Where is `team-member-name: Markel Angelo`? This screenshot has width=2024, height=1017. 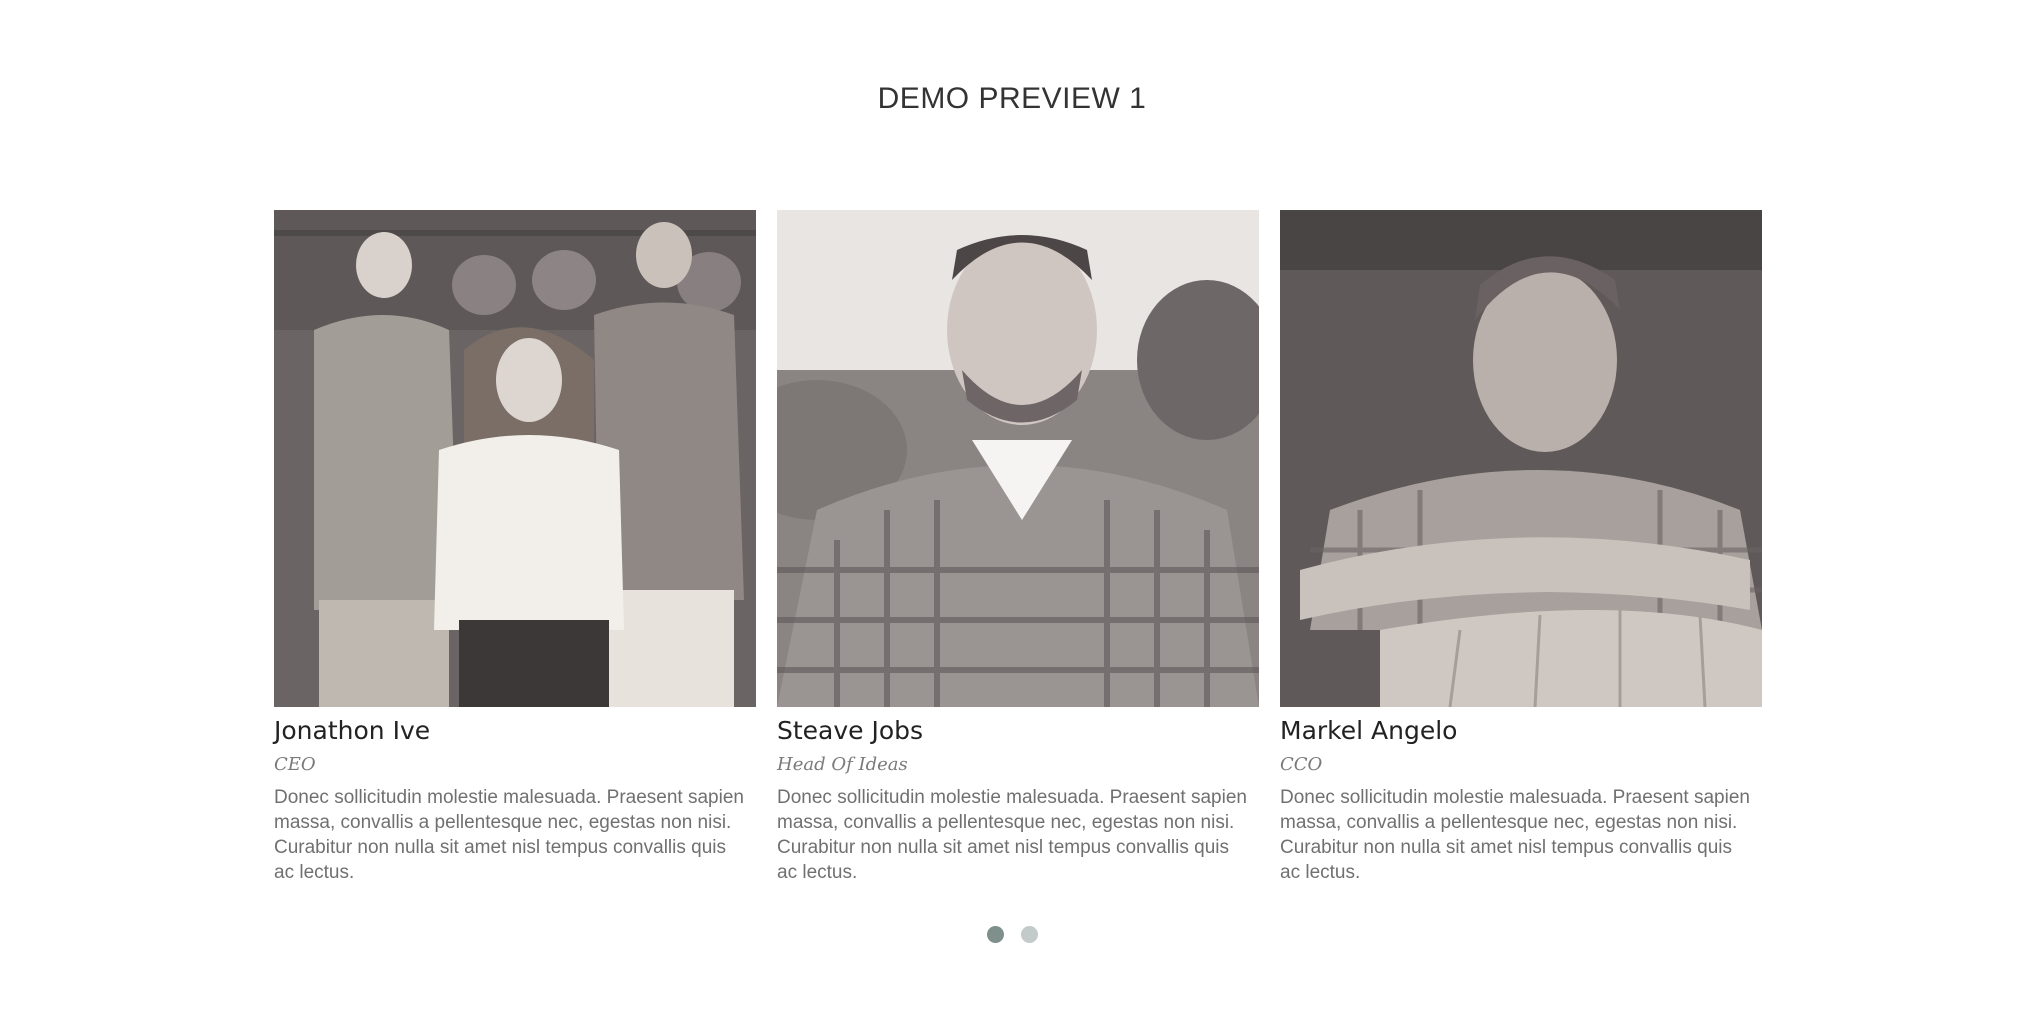
team-member-name: Markel Angelo is located at coordinates (1369, 730).